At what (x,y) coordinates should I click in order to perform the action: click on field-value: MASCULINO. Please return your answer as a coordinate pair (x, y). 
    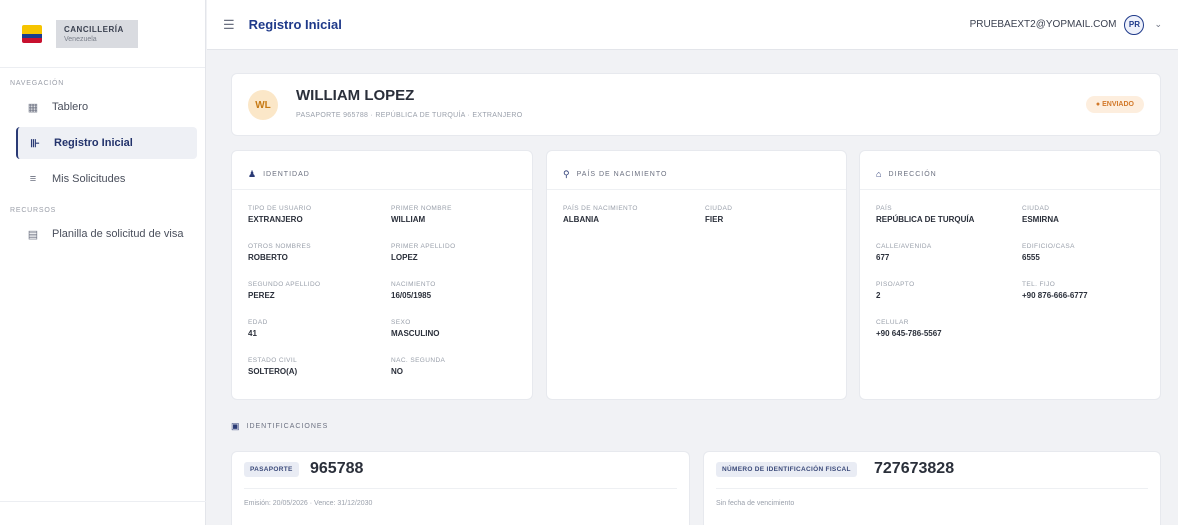
    Looking at the image, I should click on (415, 333).